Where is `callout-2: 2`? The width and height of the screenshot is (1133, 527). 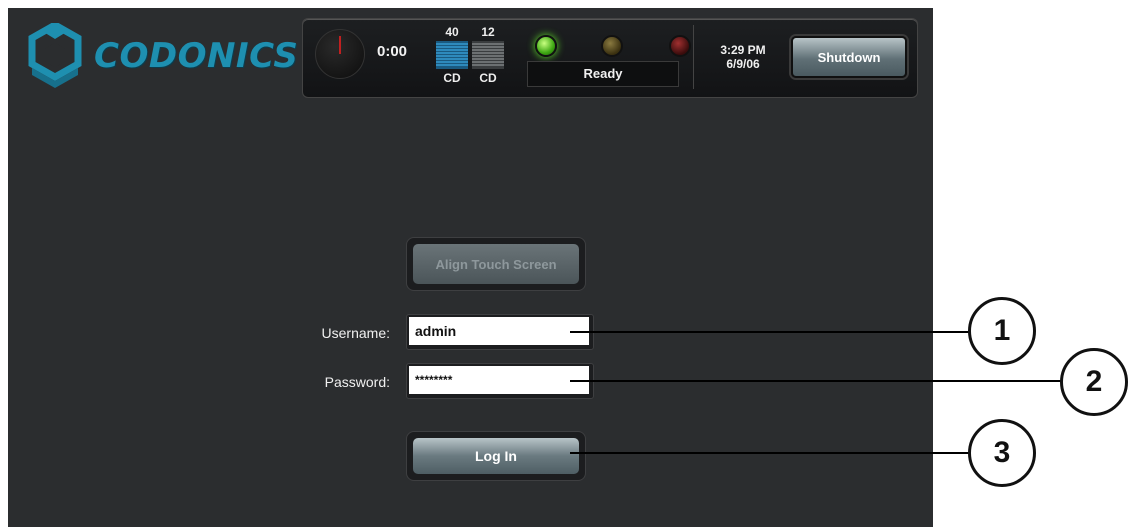 callout-2: 2 is located at coordinates (1094, 382).